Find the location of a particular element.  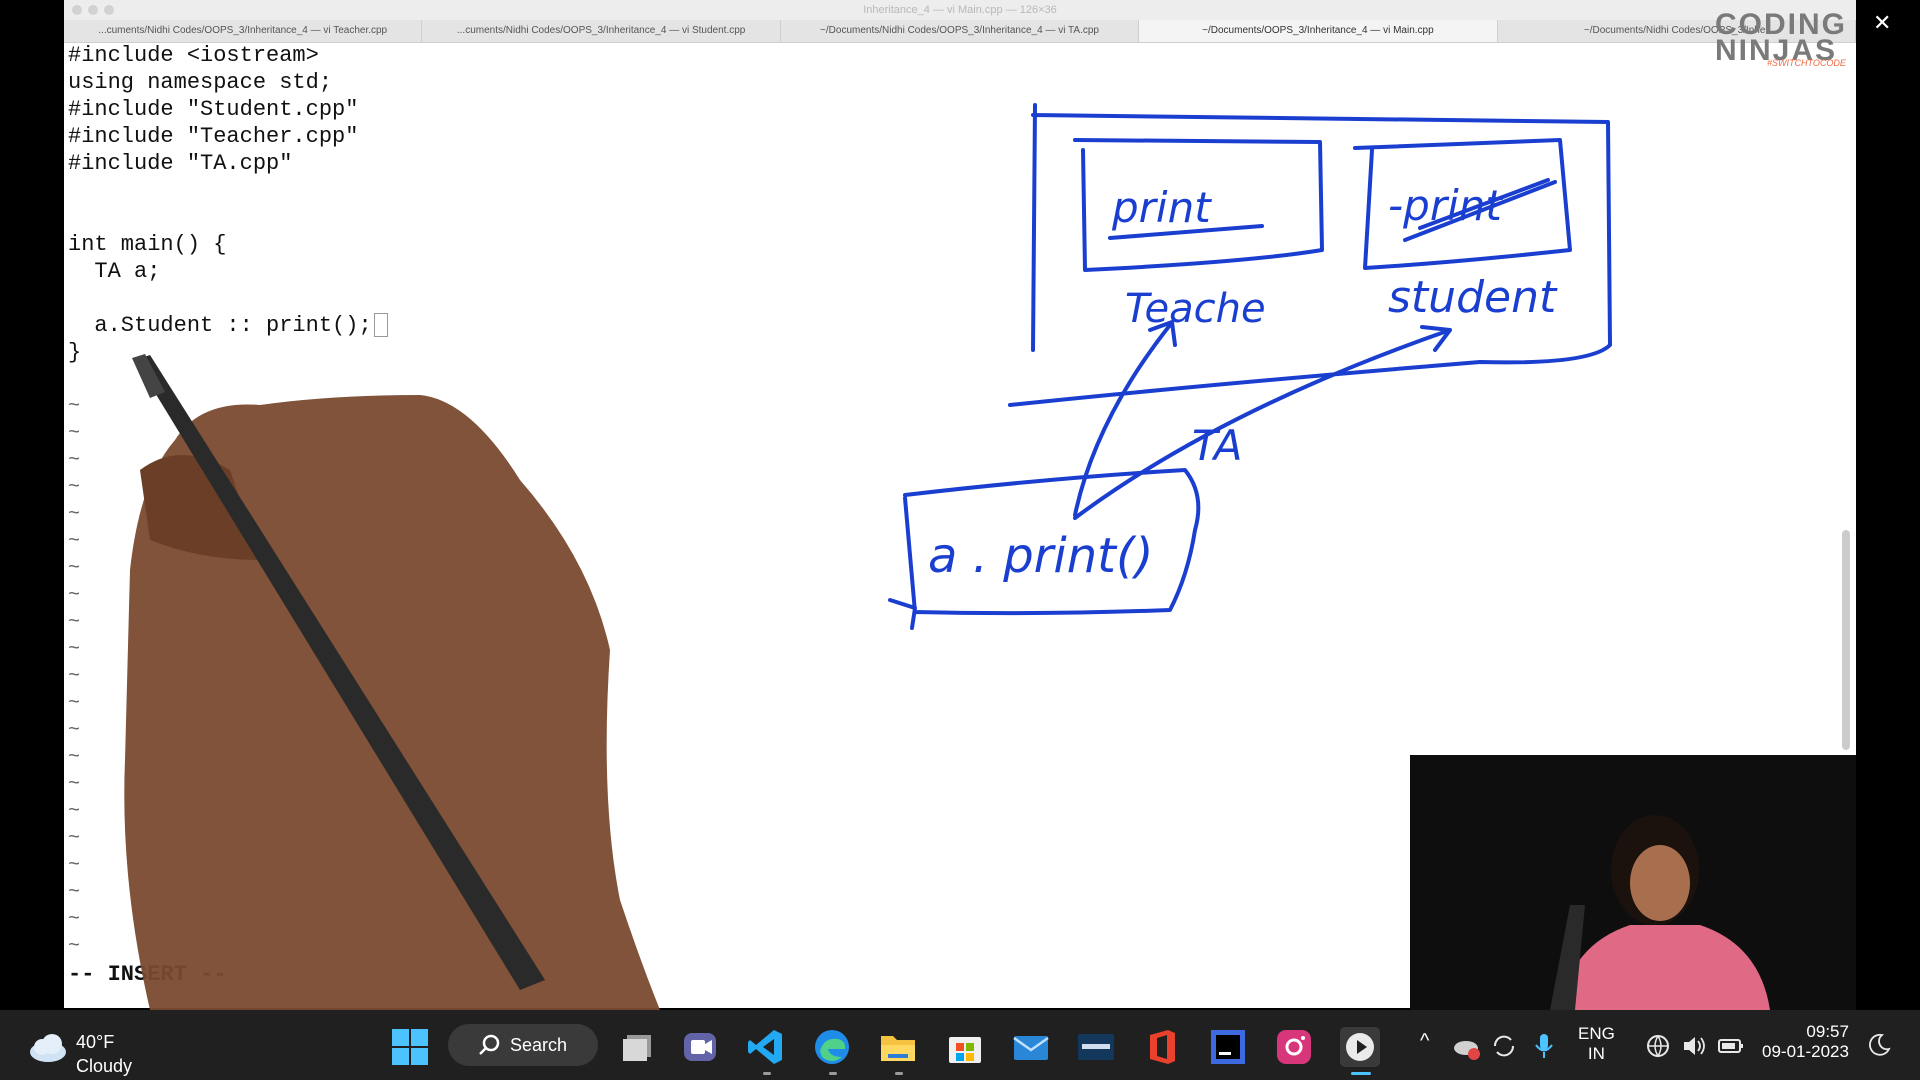

edge-running-indicator is located at coordinates (833, 1073).